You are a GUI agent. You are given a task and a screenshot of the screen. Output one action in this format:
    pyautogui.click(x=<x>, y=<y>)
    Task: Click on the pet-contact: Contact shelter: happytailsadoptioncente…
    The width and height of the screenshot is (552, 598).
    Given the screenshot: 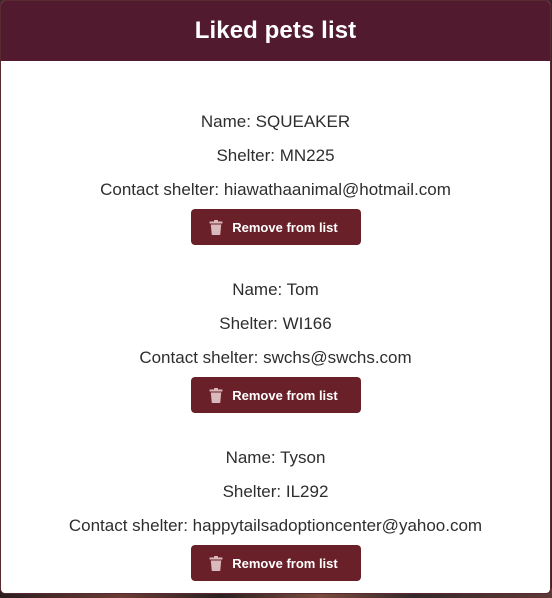 What is the action you would take?
    pyautogui.click(x=275, y=525)
    